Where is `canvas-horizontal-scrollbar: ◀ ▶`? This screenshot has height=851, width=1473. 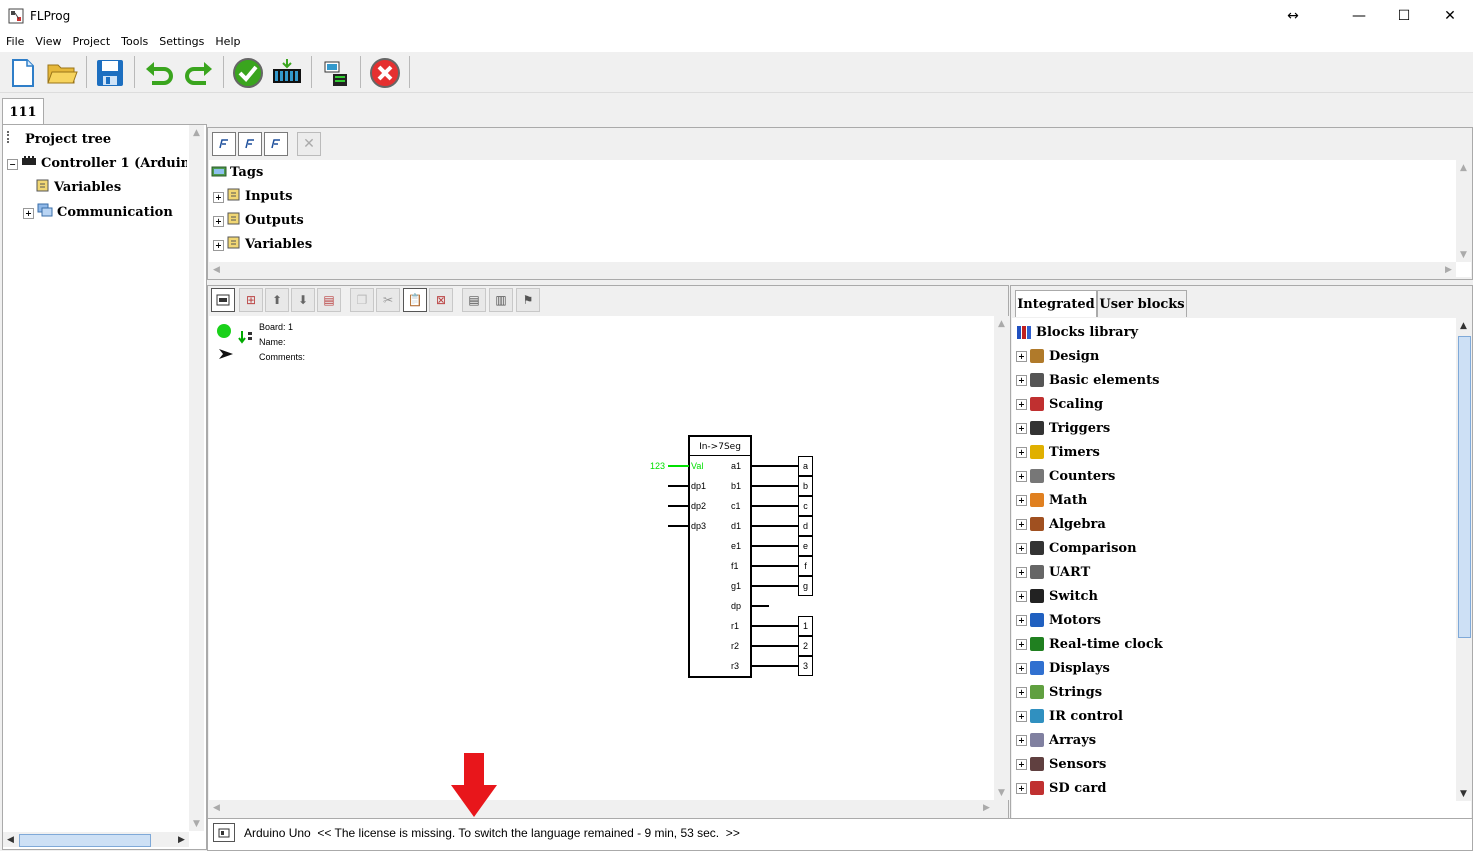 canvas-horizontal-scrollbar: ◀ ▶ is located at coordinates (601, 807).